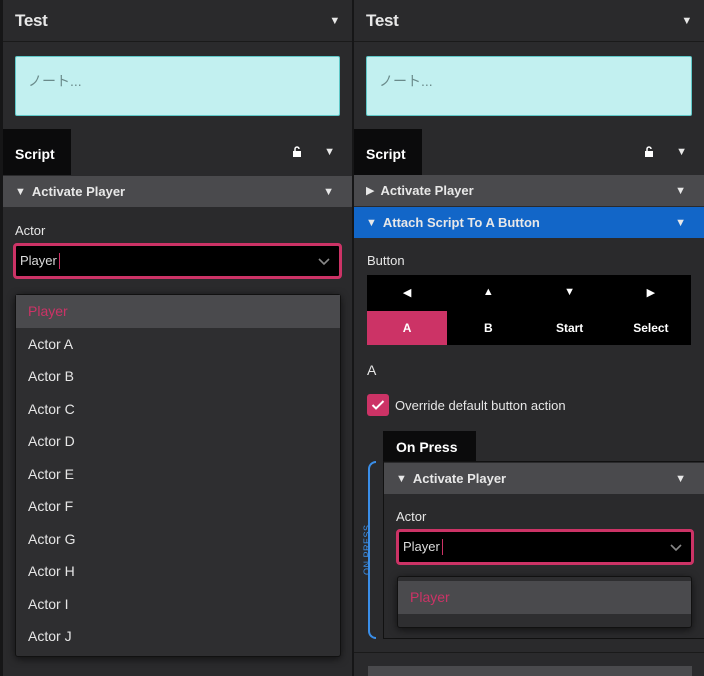 This screenshot has height=676, width=704. Describe the element at coordinates (407, 292) in the screenshot. I see `arrow-left-icon: ◀` at that location.